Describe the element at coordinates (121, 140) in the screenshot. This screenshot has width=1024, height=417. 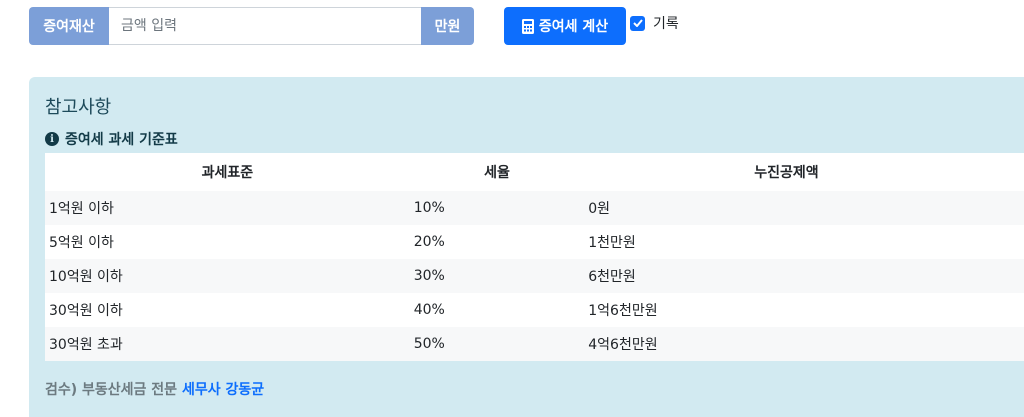
I see `tax-table-subtitle-text: 증여세 과세 기준표` at that location.